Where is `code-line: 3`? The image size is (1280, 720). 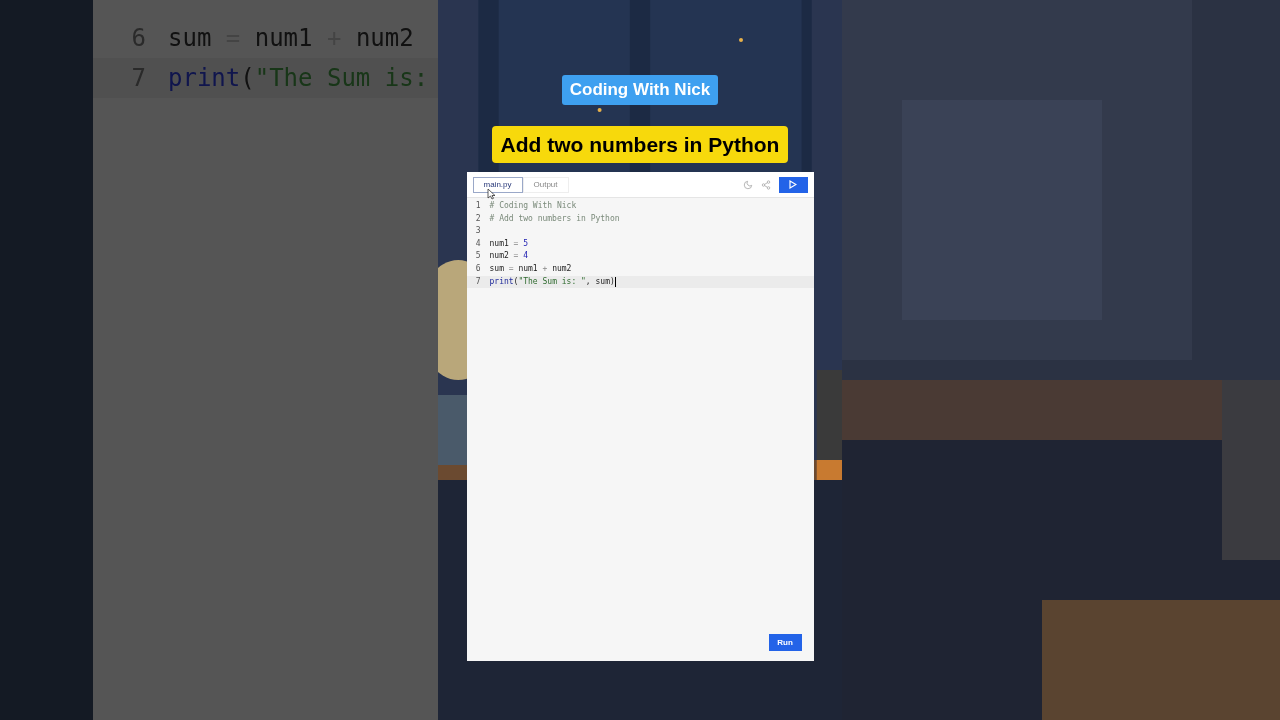 code-line: 3 is located at coordinates (478, 231).